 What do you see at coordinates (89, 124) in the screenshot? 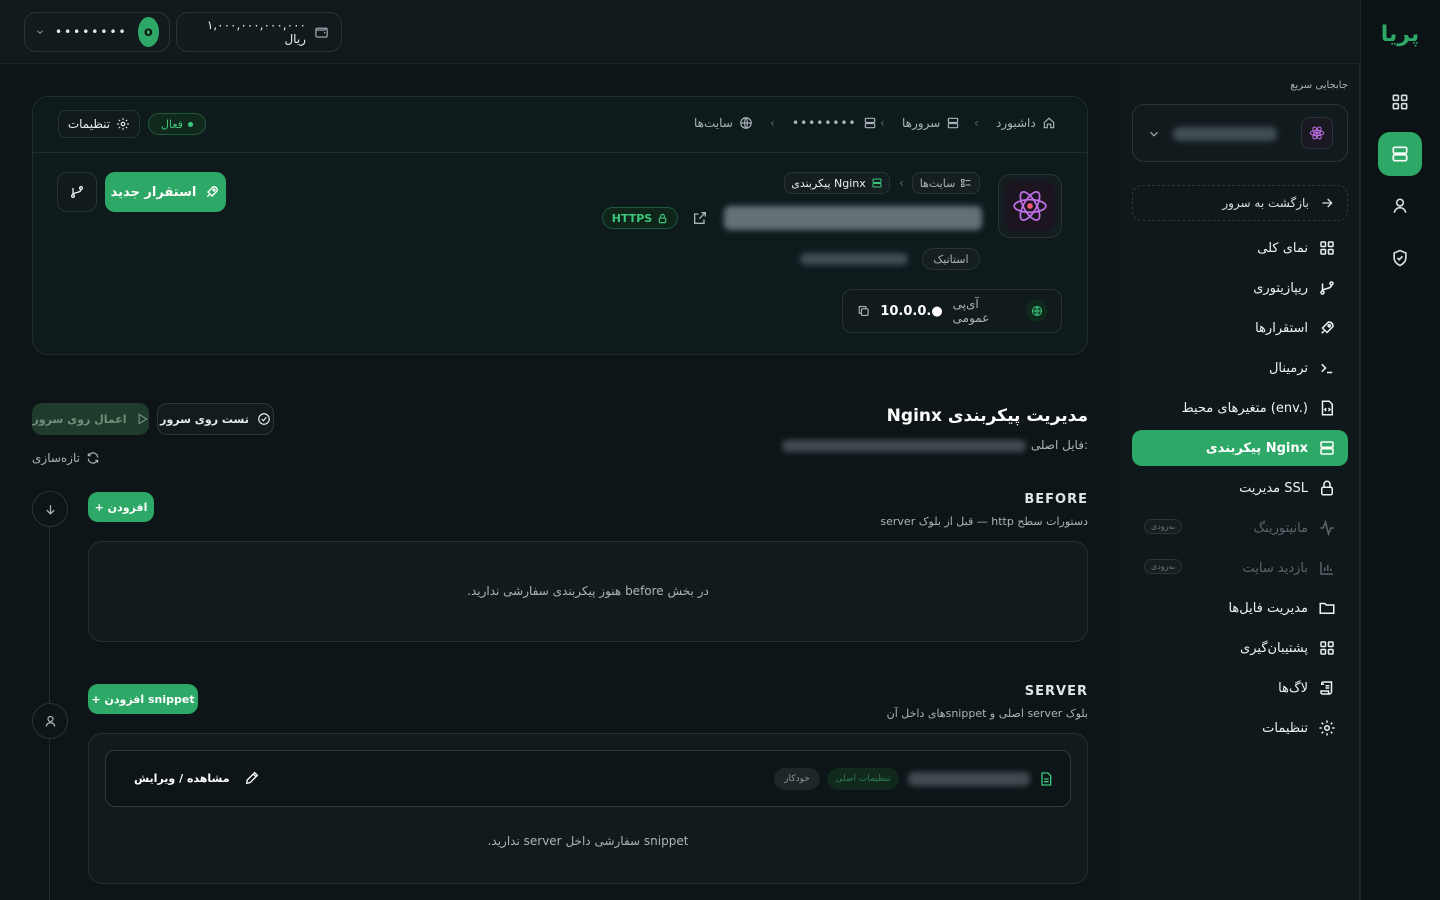
I see `site-settings-label: تنظیمات` at bounding box center [89, 124].